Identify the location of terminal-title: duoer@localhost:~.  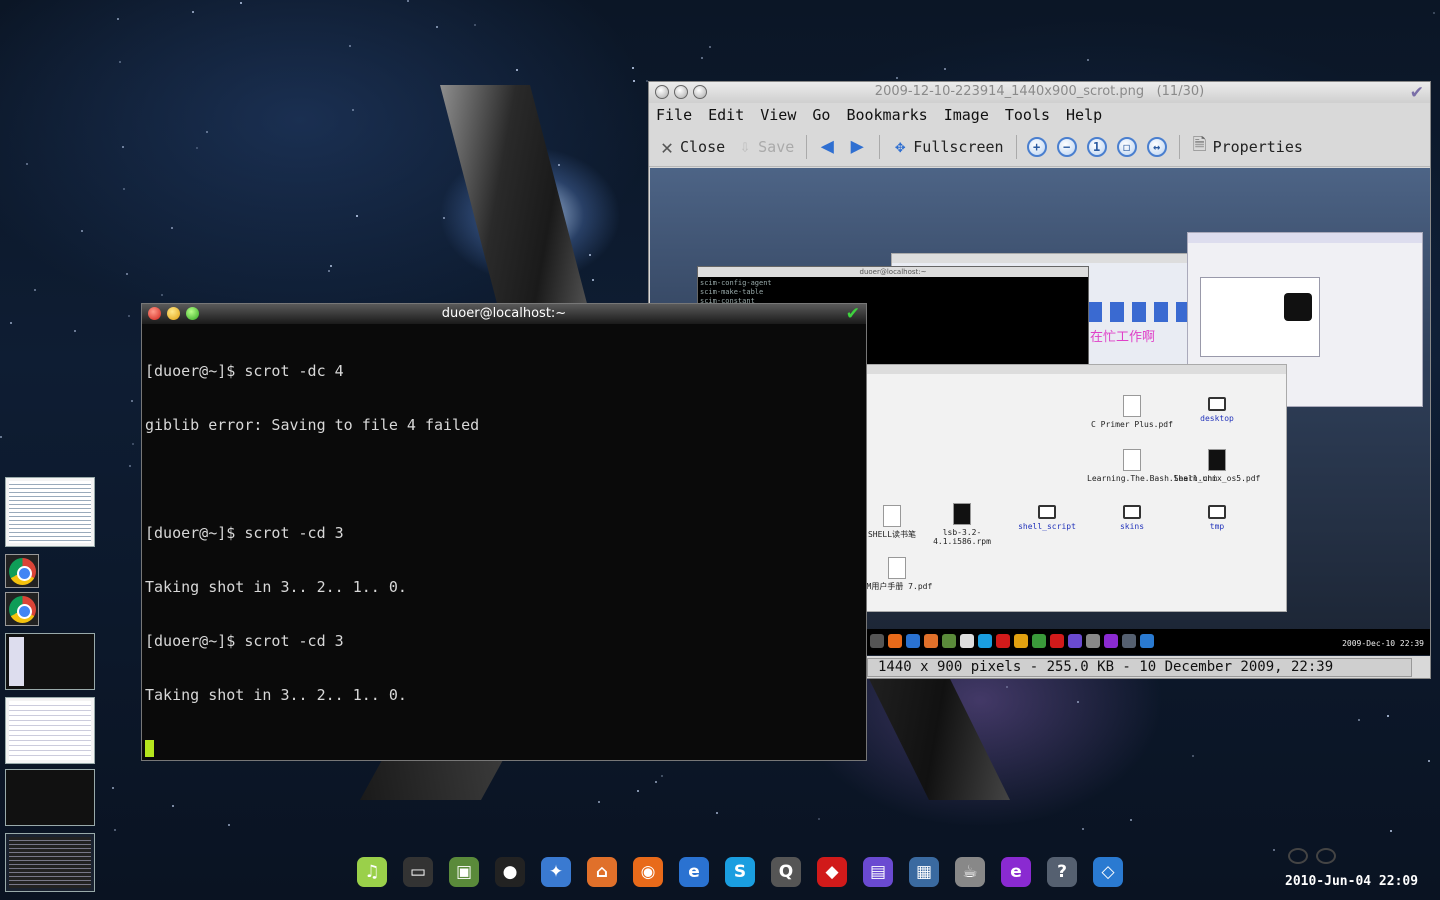
(504, 313).